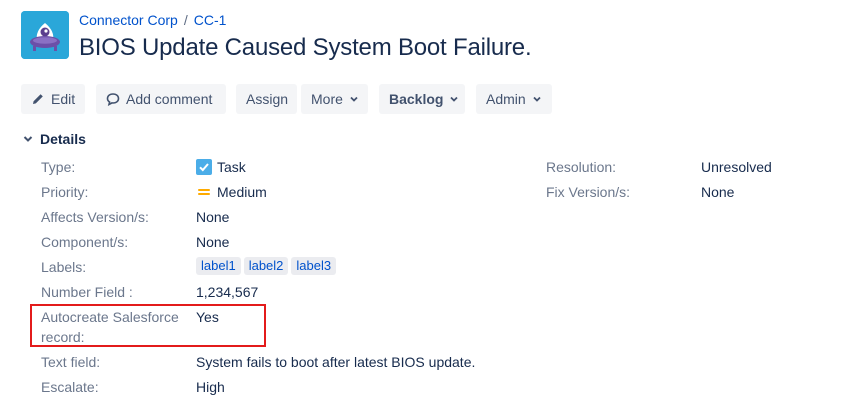 The width and height of the screenshot is (860, 415). What do you see at coordinates (231, 167) in the screenshot?
I see `type-text: Task` at bounding box center [231, 167].